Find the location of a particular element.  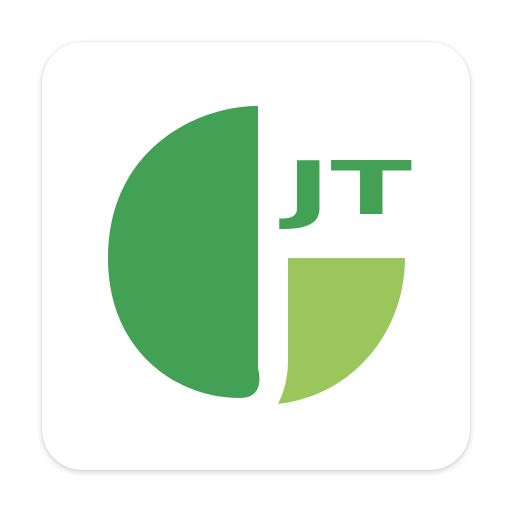

logo-light-green-shape is located at coordinates (341, 331).